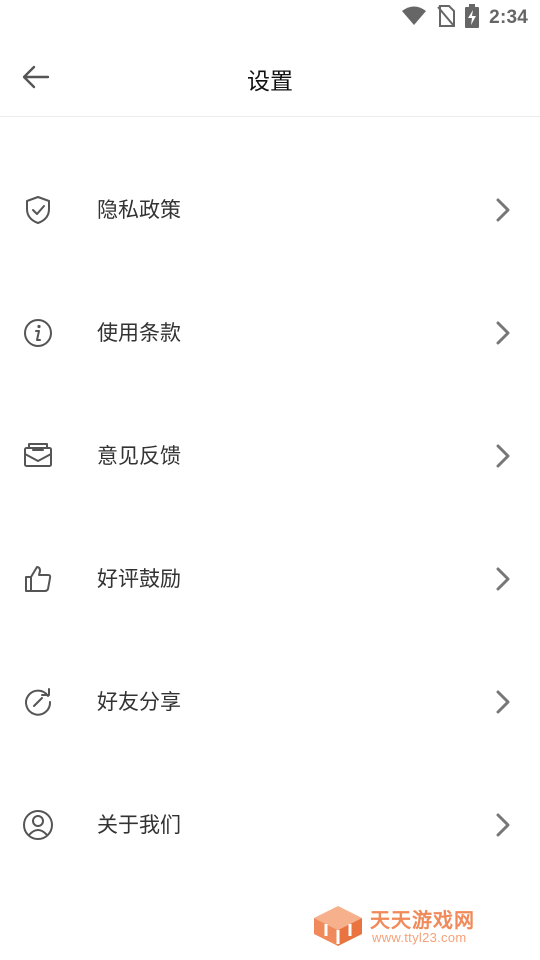  What do you see at coordinates (270, 578) in the screenshot?
I see `menu-item-rate-us: 好评鼓励` at bounding box center [270, 578].